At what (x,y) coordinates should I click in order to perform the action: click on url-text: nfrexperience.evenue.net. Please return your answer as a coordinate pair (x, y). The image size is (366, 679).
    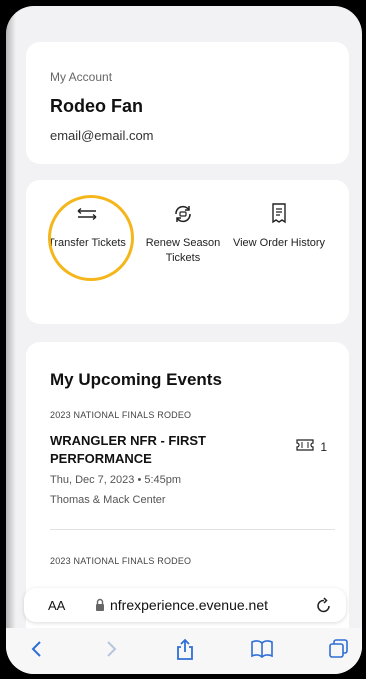
    Looking at the image, I should click on (189, 605).